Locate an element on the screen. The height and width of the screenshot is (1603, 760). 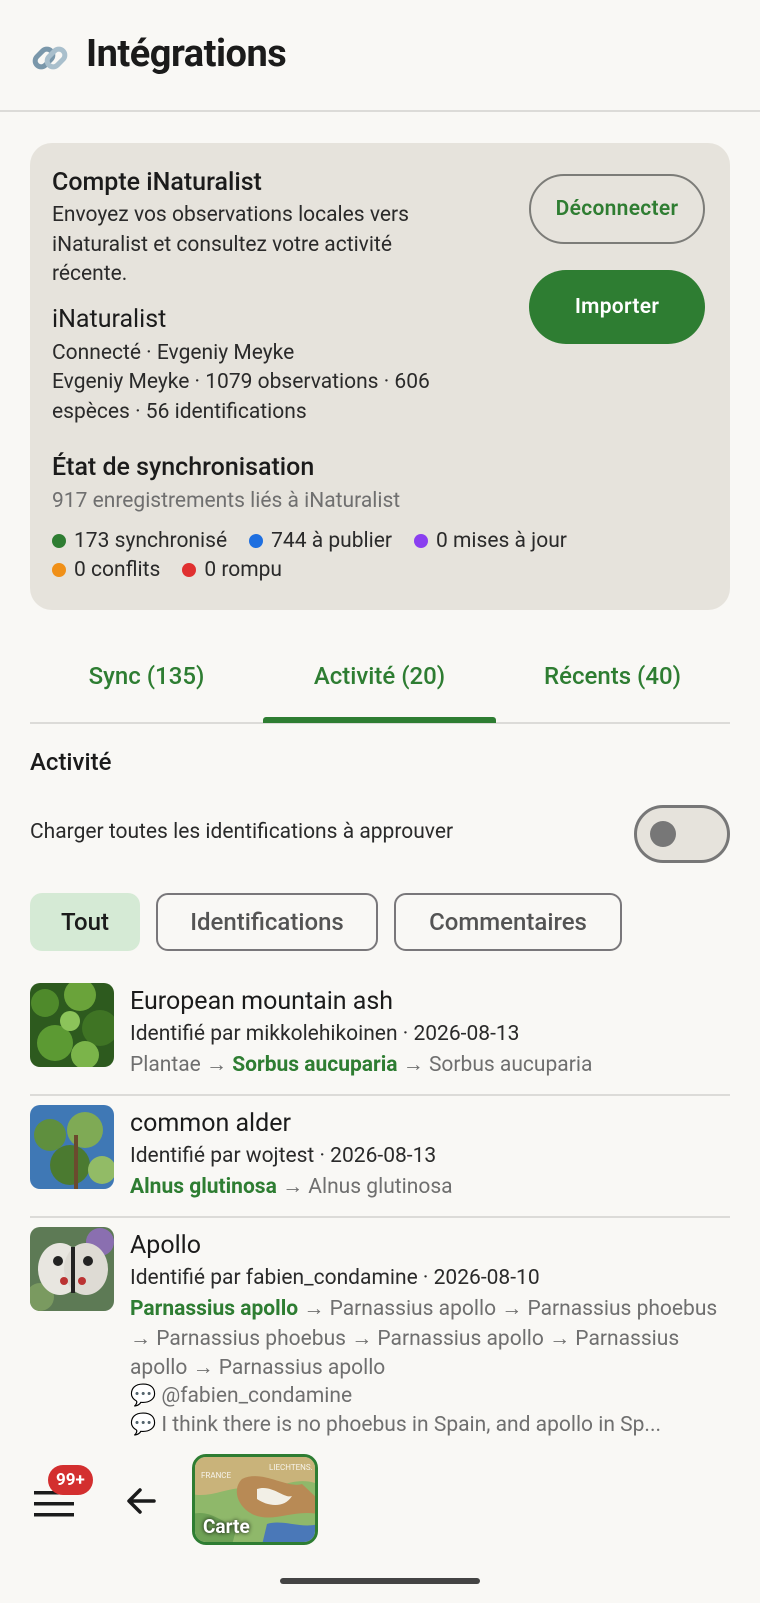
filter-chip-comments: Commentaires is located at coordinates (508, 922).